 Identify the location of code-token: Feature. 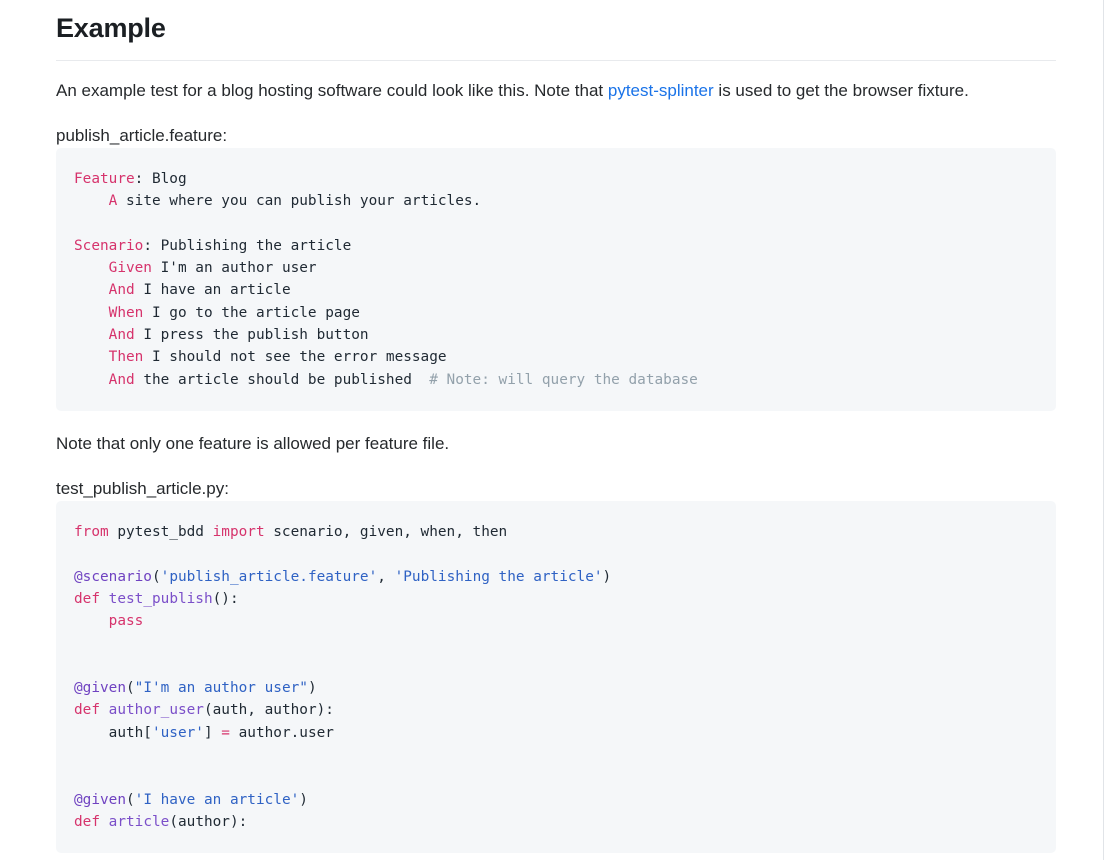
(104, 179).